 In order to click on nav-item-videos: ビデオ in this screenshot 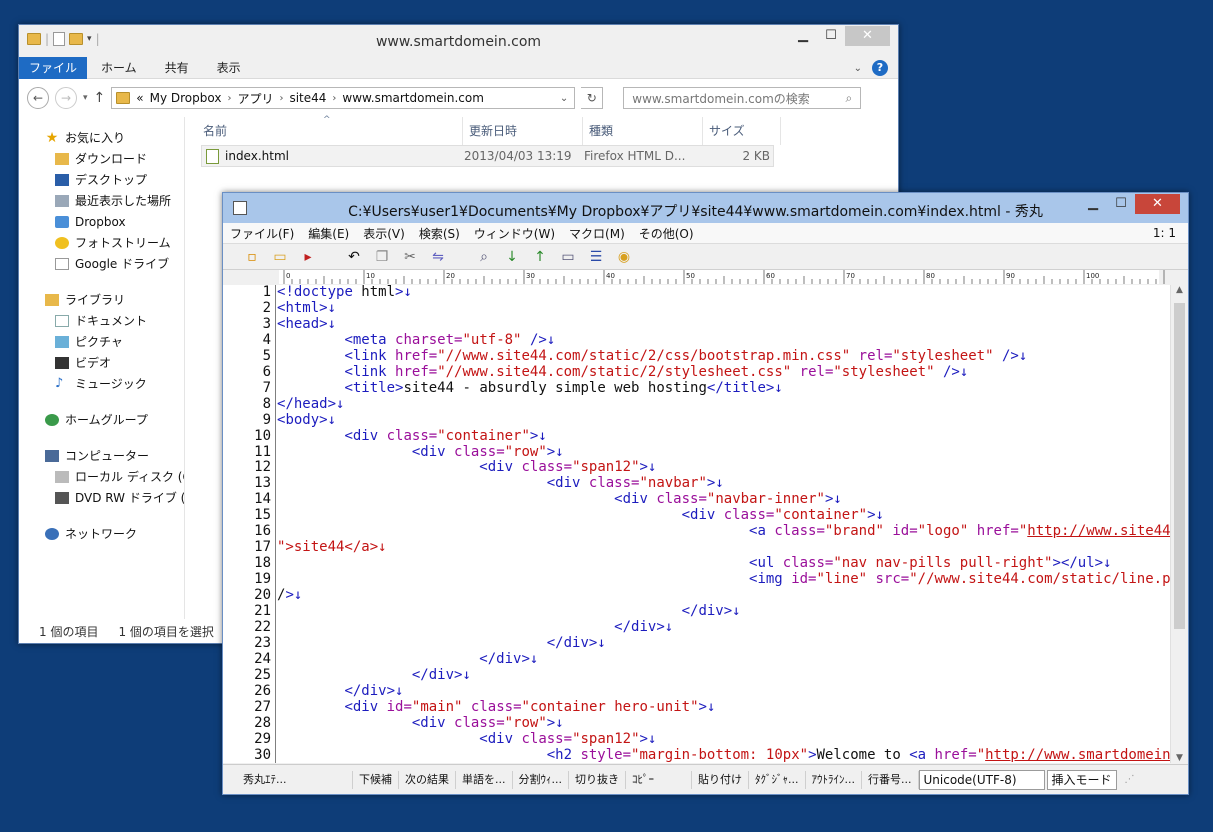, I will do `click(101, 362)`.